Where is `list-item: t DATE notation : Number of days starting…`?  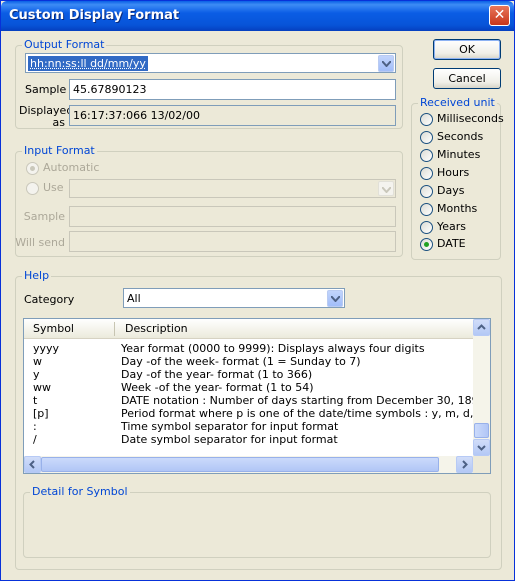 list-item: t DATE notation : Number of days starting… is located at coordinates (248, 400).